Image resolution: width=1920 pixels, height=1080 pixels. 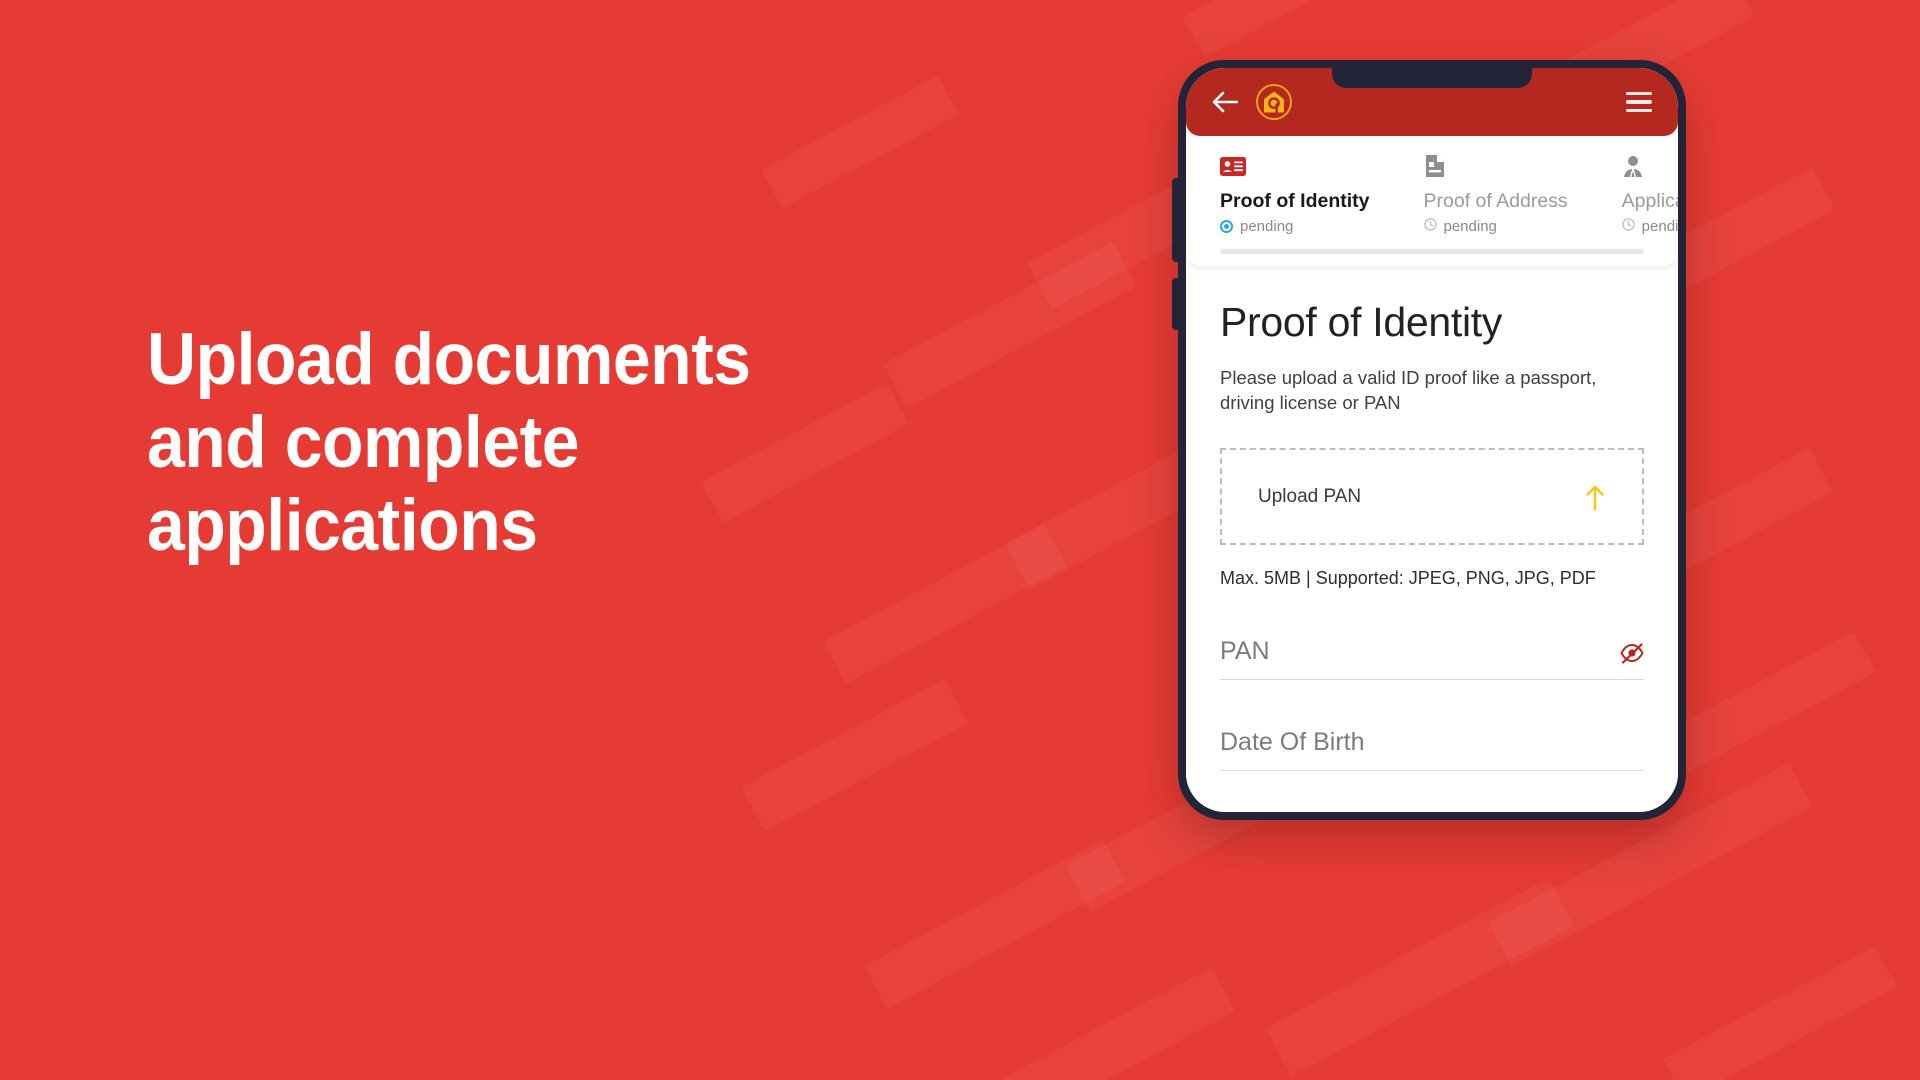 I want to click on phone-volume-up-button, so click(x=1176, y=220).